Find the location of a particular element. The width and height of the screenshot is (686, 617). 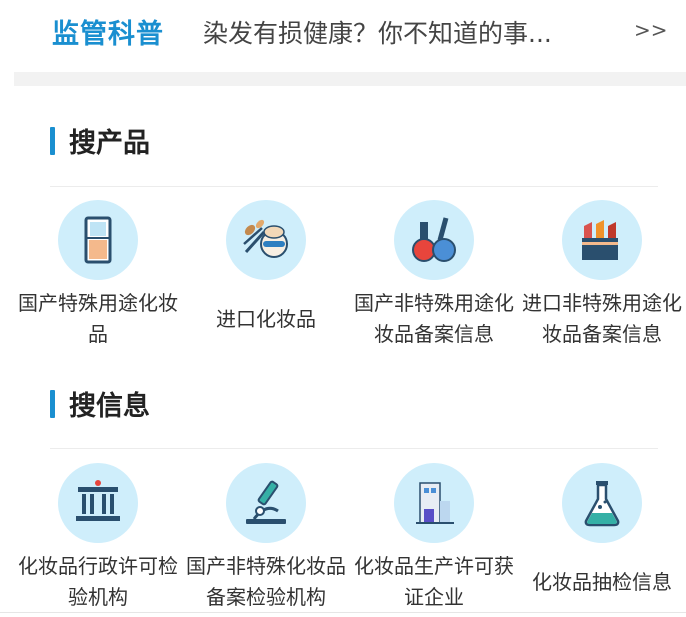

foundation-compact-icon is located at coordinates (98, 240).